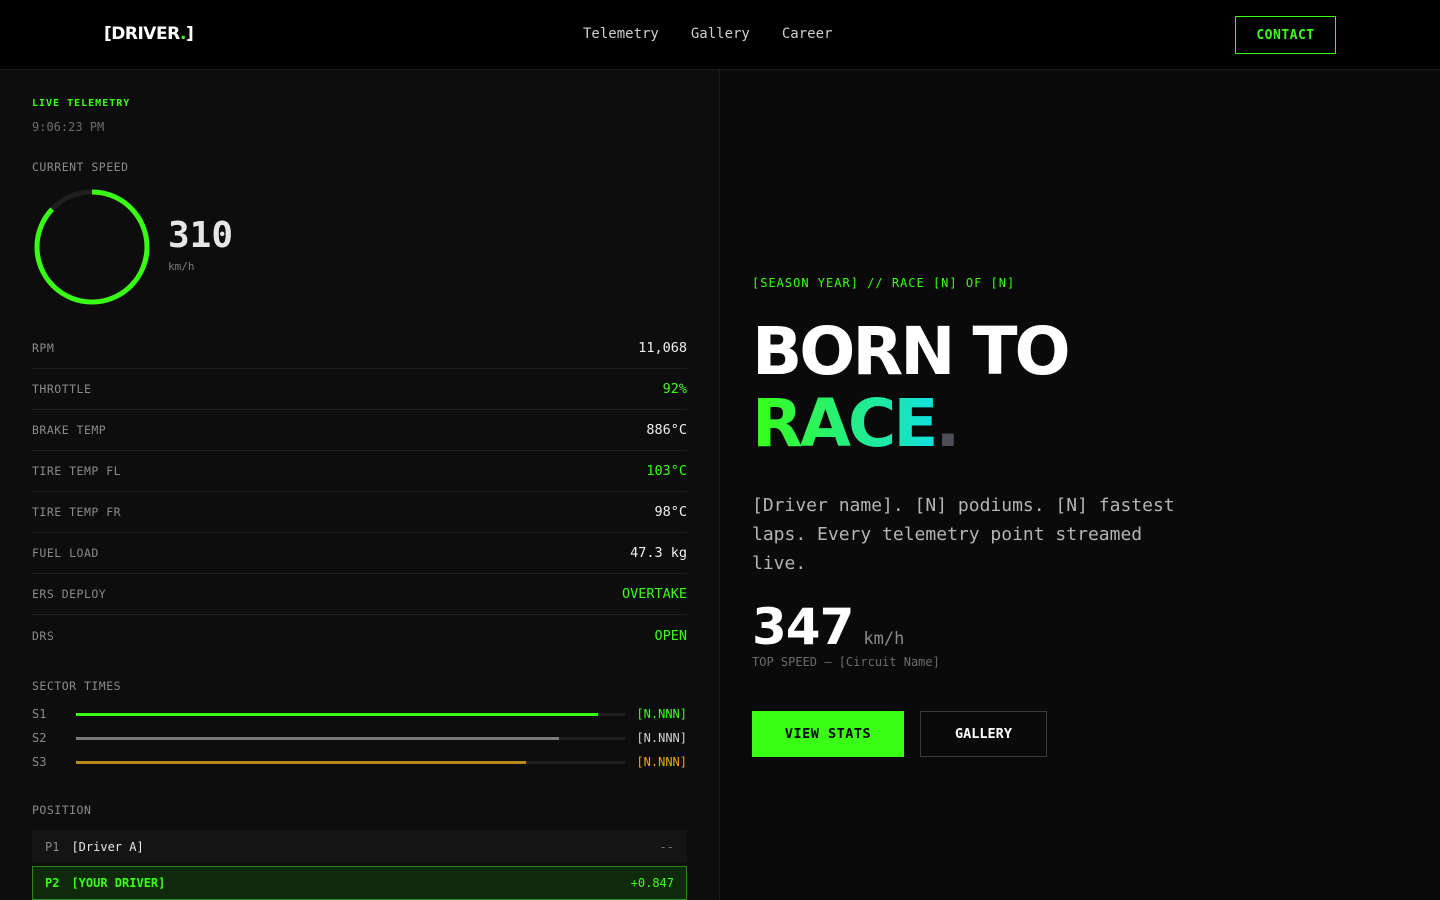 Image resolution: width=1440 pixels, height=900 pixels. What do you see at coordinates (884, 639) in the screenshot?
I see `top-speed-unit: km/h` at bounding box center [884, 639].